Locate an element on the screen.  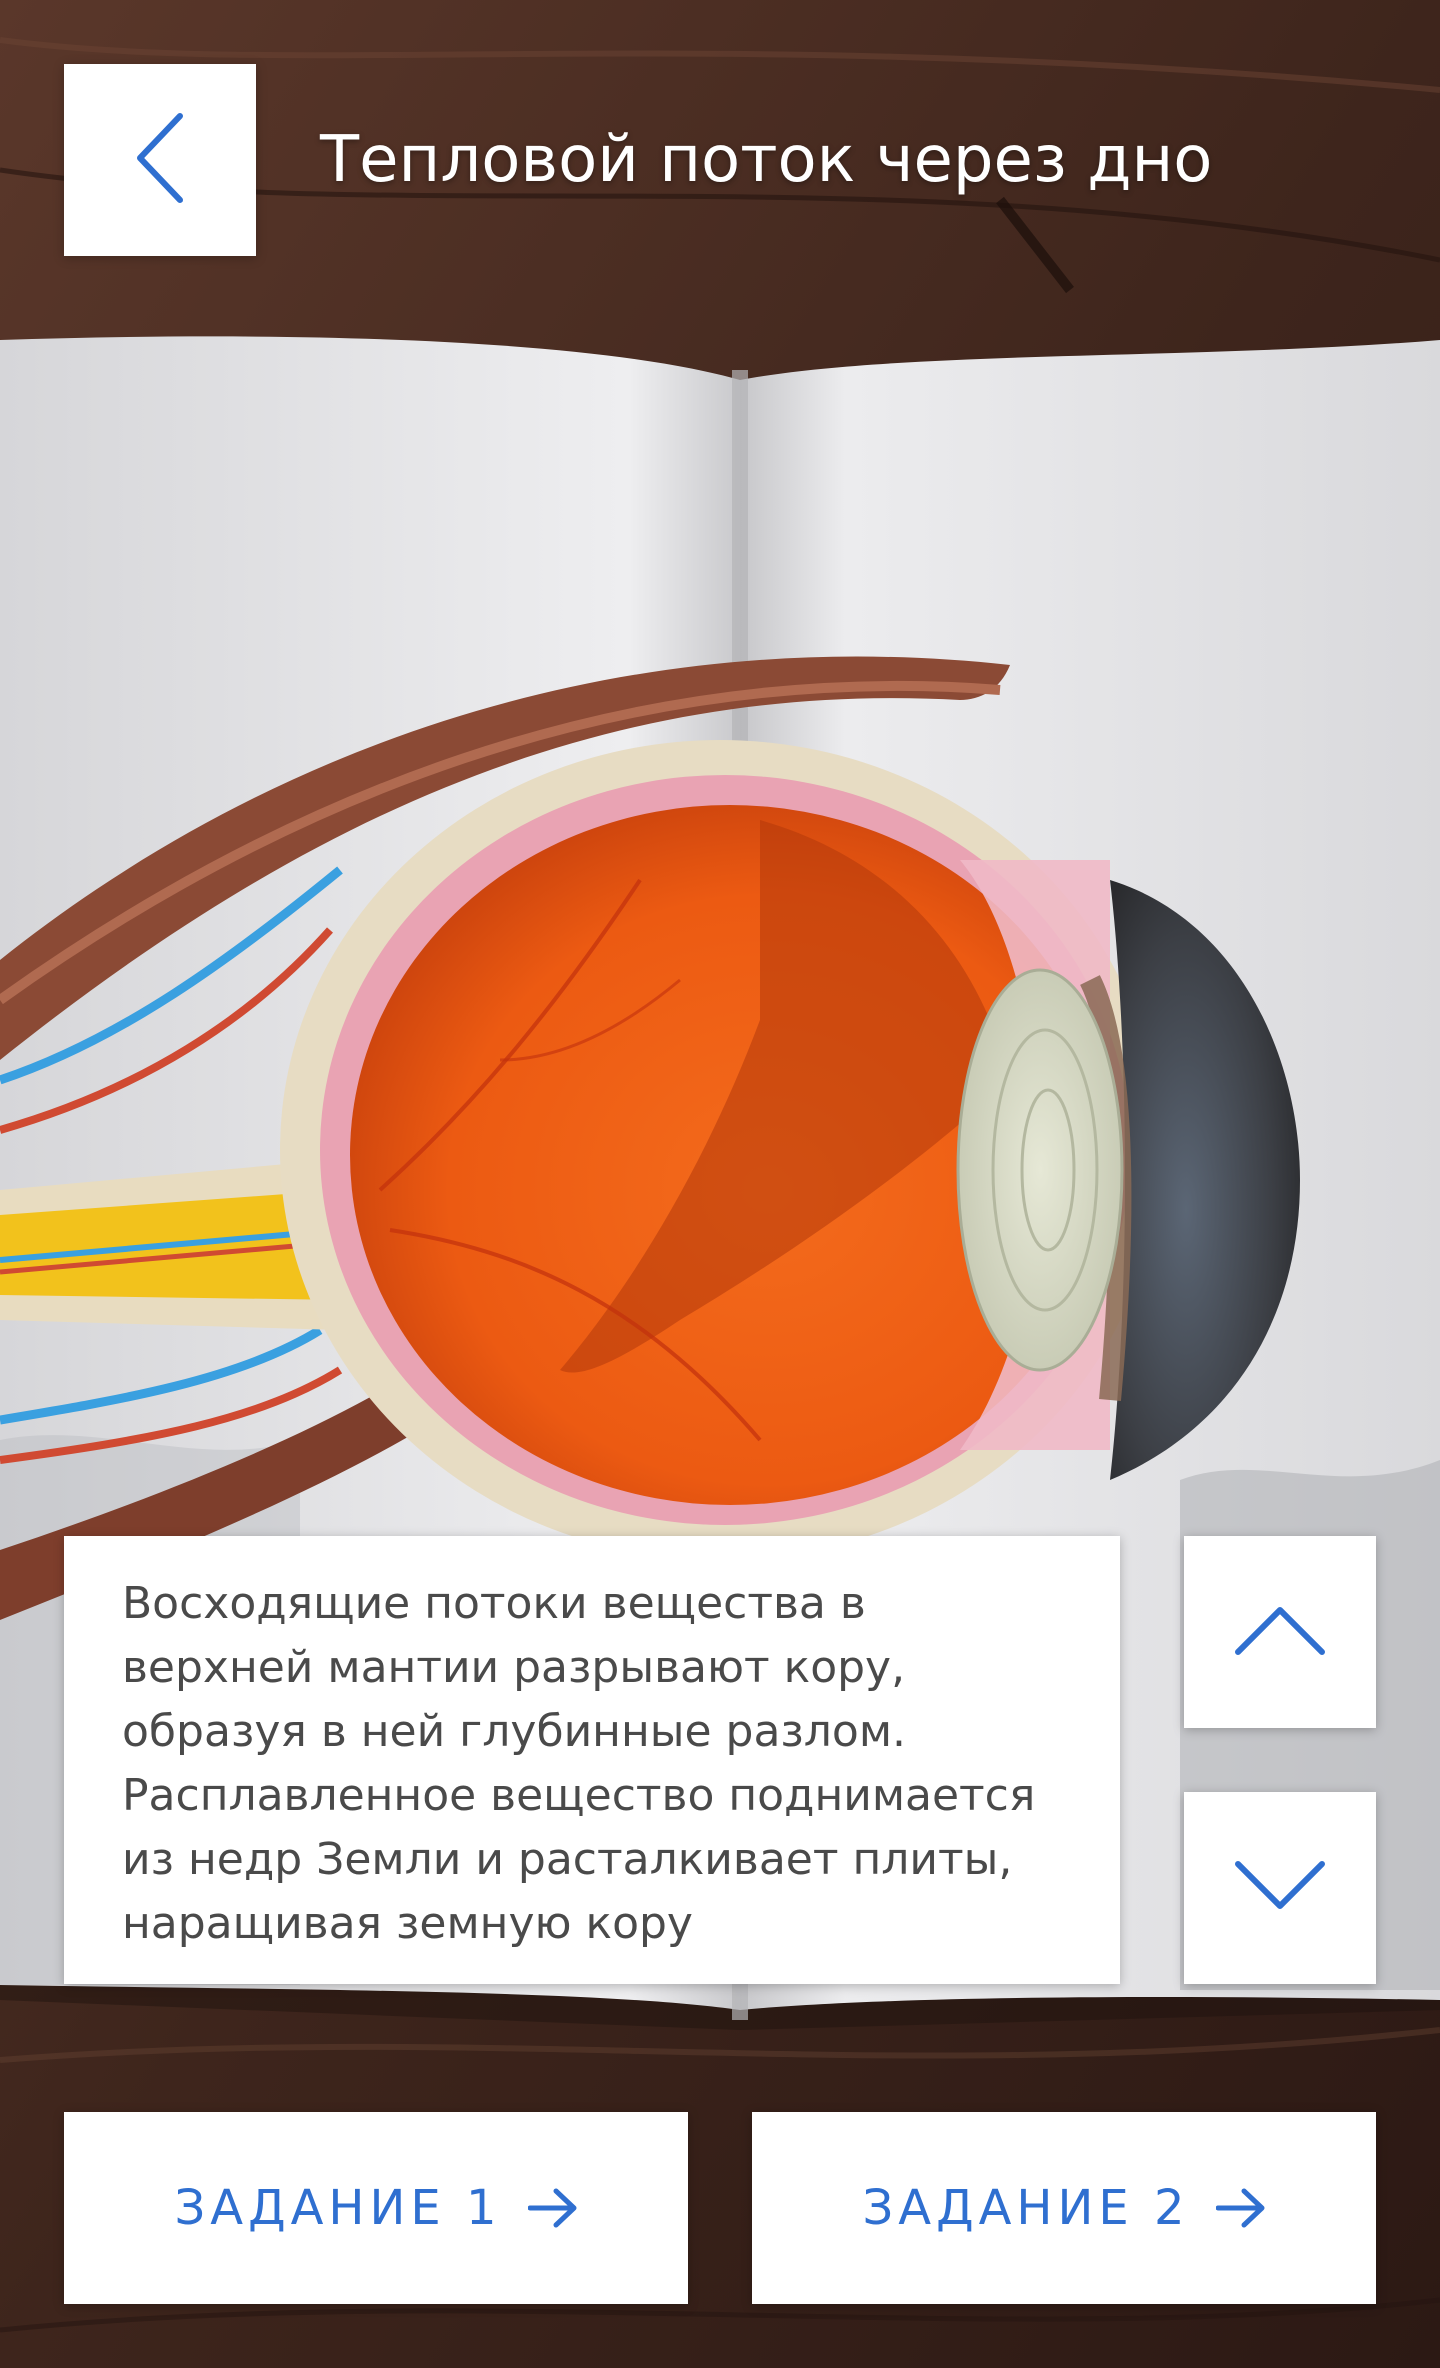
task-1-label: ЗАДАНИЕ 1 is located at coordinates (338, 2208).